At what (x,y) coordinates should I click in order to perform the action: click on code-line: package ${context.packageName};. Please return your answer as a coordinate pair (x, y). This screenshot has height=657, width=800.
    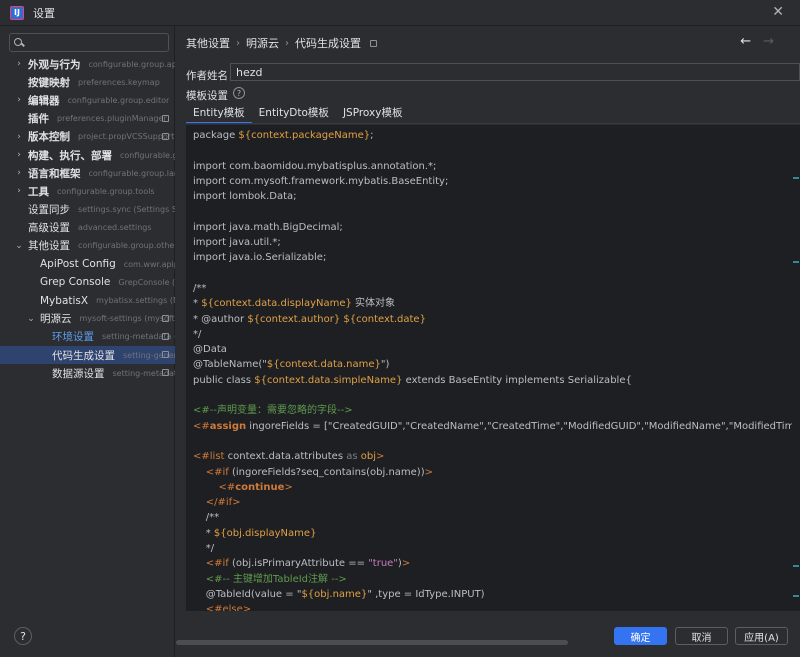
    Looking at the image, I should click on (496, 135).